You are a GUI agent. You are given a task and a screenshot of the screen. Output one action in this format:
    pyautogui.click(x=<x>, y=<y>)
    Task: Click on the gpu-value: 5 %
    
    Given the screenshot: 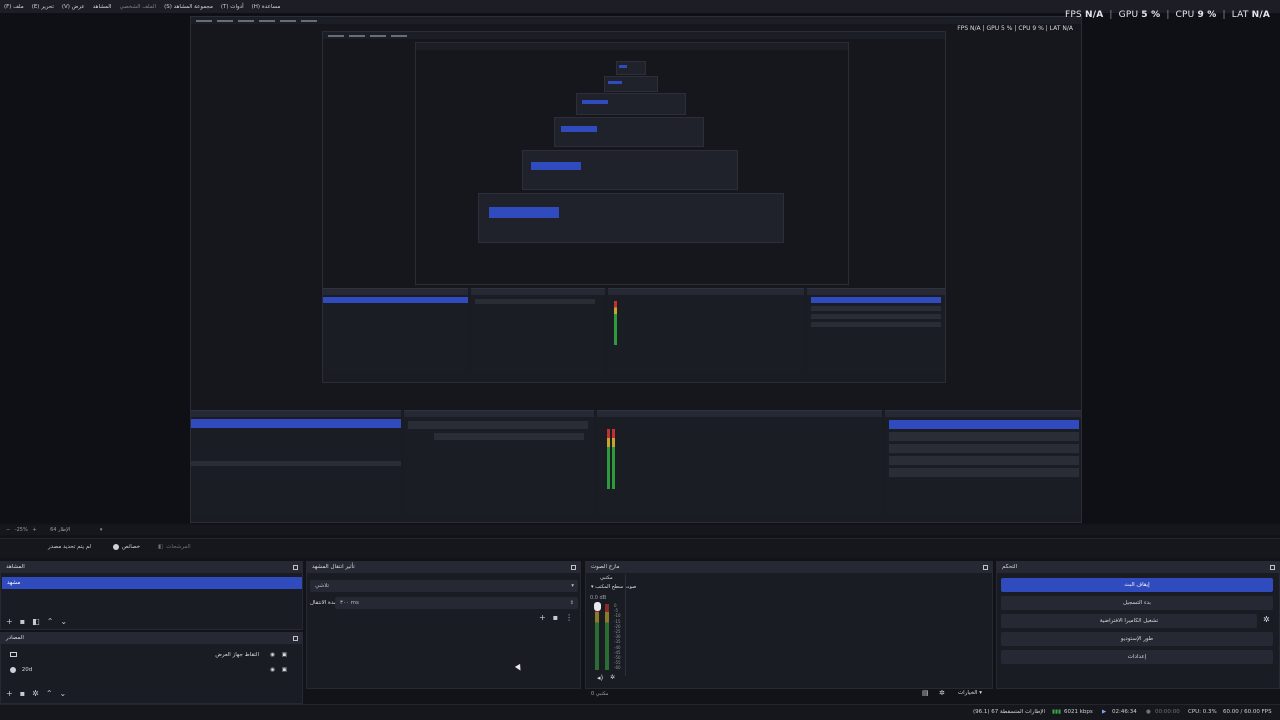 What is the action you would take?
    pyautogui.click(x=1151, y=15)
    